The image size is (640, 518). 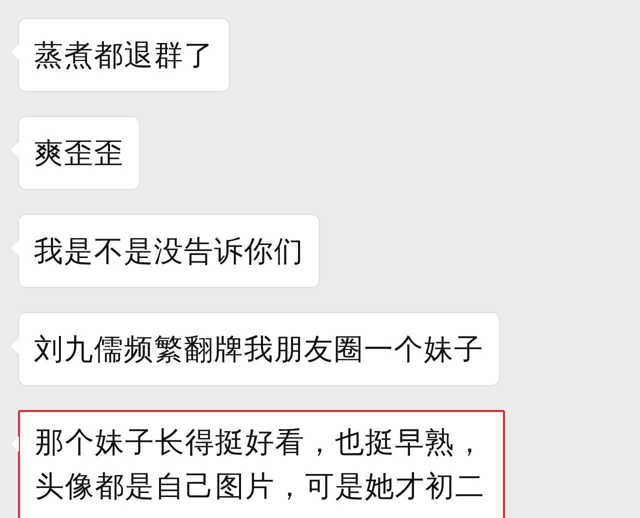 What do you see at coordinates (259, 349) in the screenshot?
I see `message-text: 刘九儒频繁翻牌我朋友圈一个妹子` at bounding box center [259, 349].